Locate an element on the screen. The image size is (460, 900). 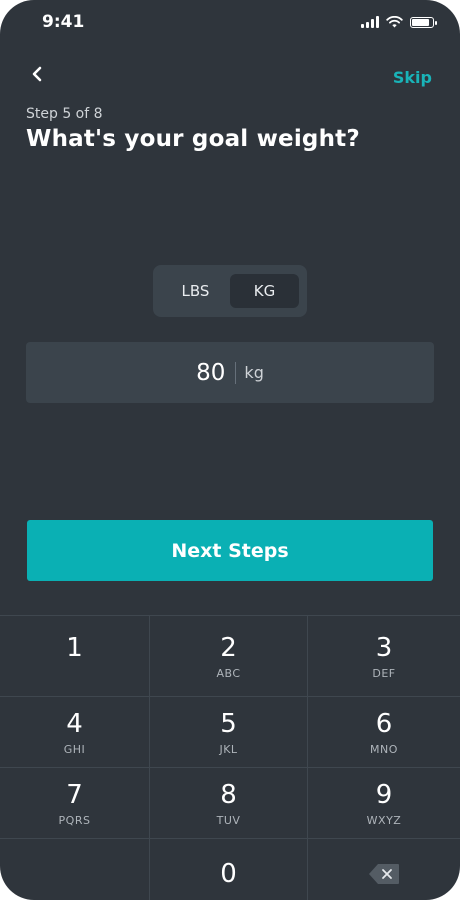
key-5: 5 JKL is located at coordinates (229, 732).